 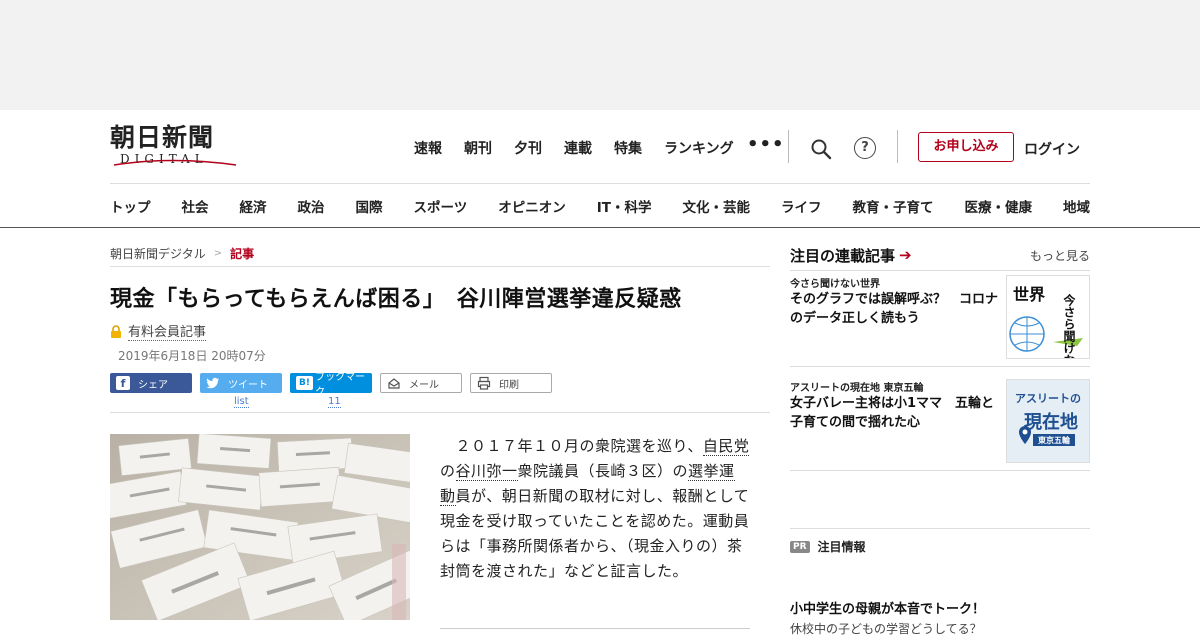 What do you see at coordinates (699, 148) in the screenshot?
I see `topnav-ranking: ランキング` at bounding box center [699, 148].